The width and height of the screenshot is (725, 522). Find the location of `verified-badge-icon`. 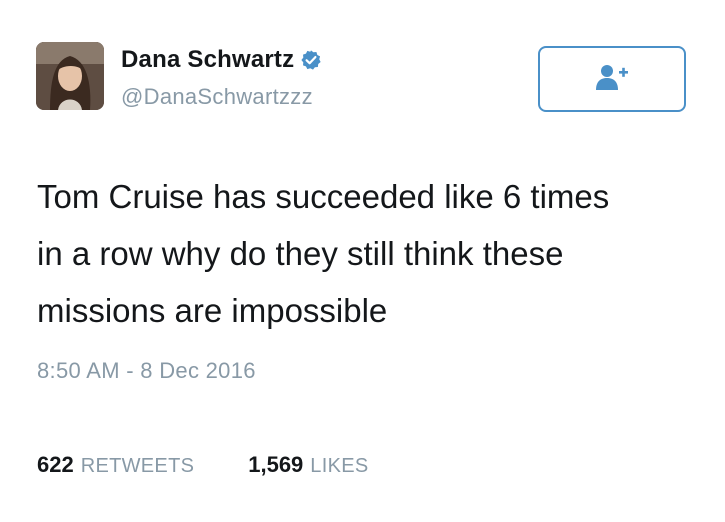

verified-badge-icon is located at coordinates (311, 60).